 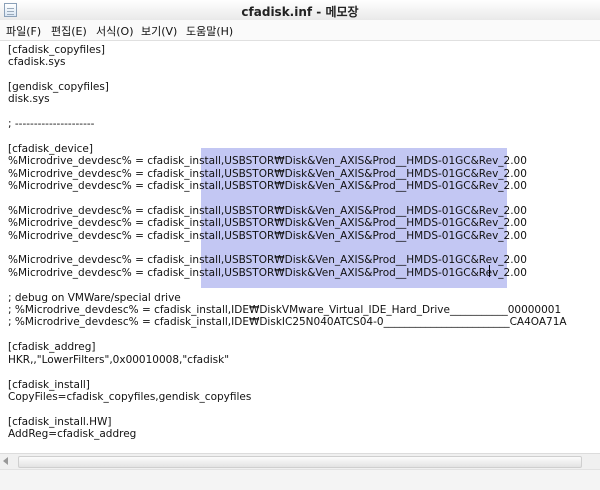 I want to click on menu-format: 서식(O), so click(x=114, y=31).